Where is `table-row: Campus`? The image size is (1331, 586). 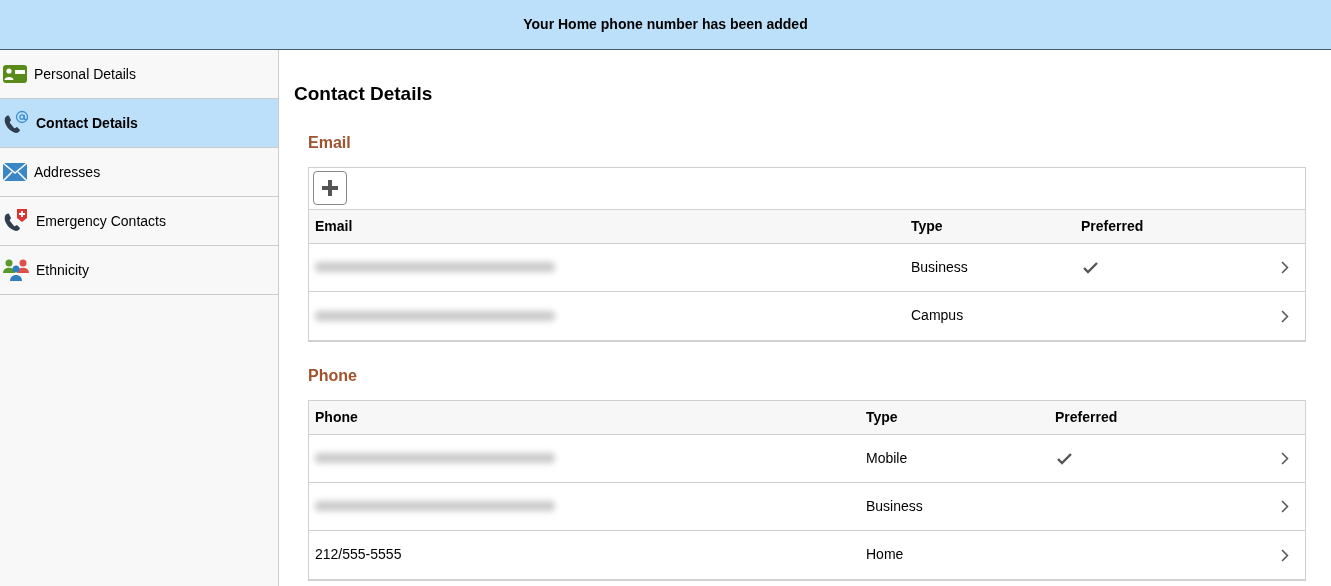
table-row: Campus is located at coordinates (807, 315).